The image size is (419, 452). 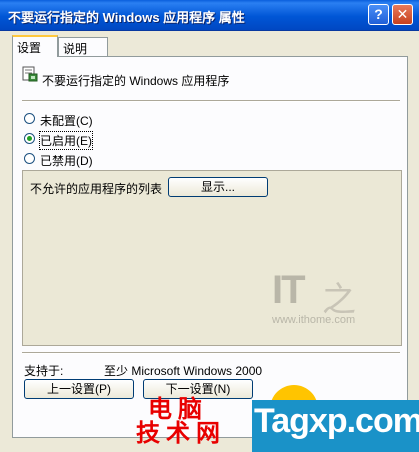 What do you see at coordinates (314, 320) in the screenshot?
I see `ithome-url: www.ithome.com` at bounding box center [314, 320].